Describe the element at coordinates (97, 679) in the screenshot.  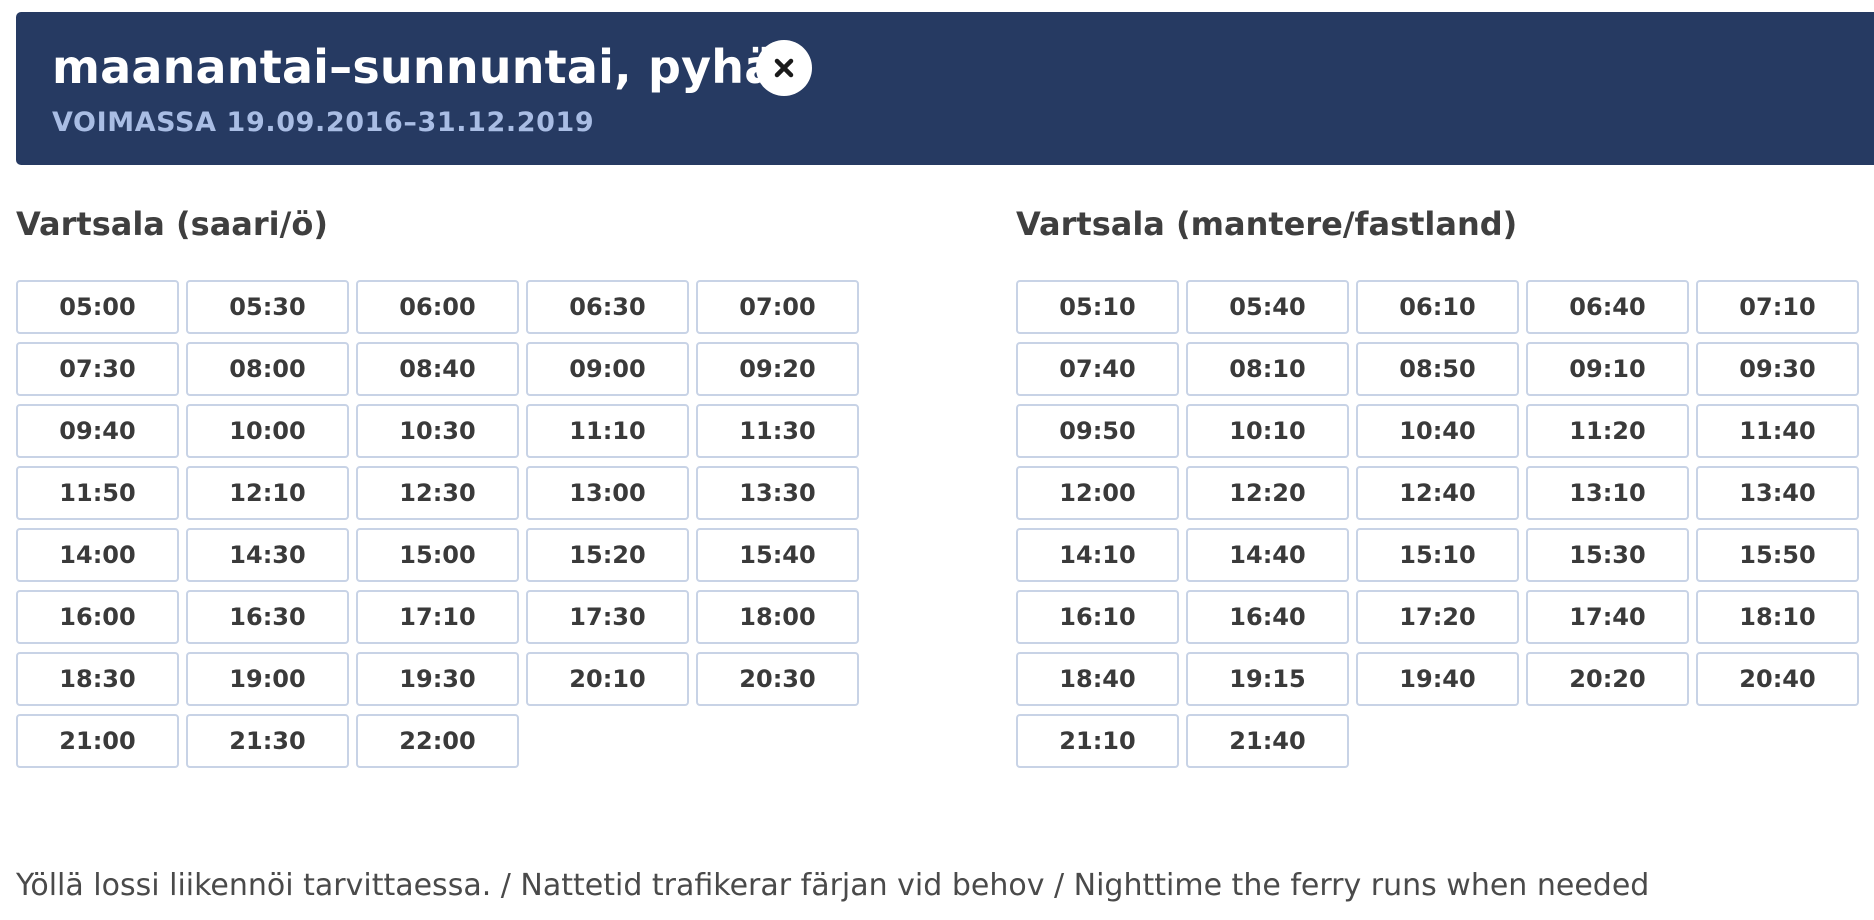
I see `departure-time-button: 18:30` at that location.